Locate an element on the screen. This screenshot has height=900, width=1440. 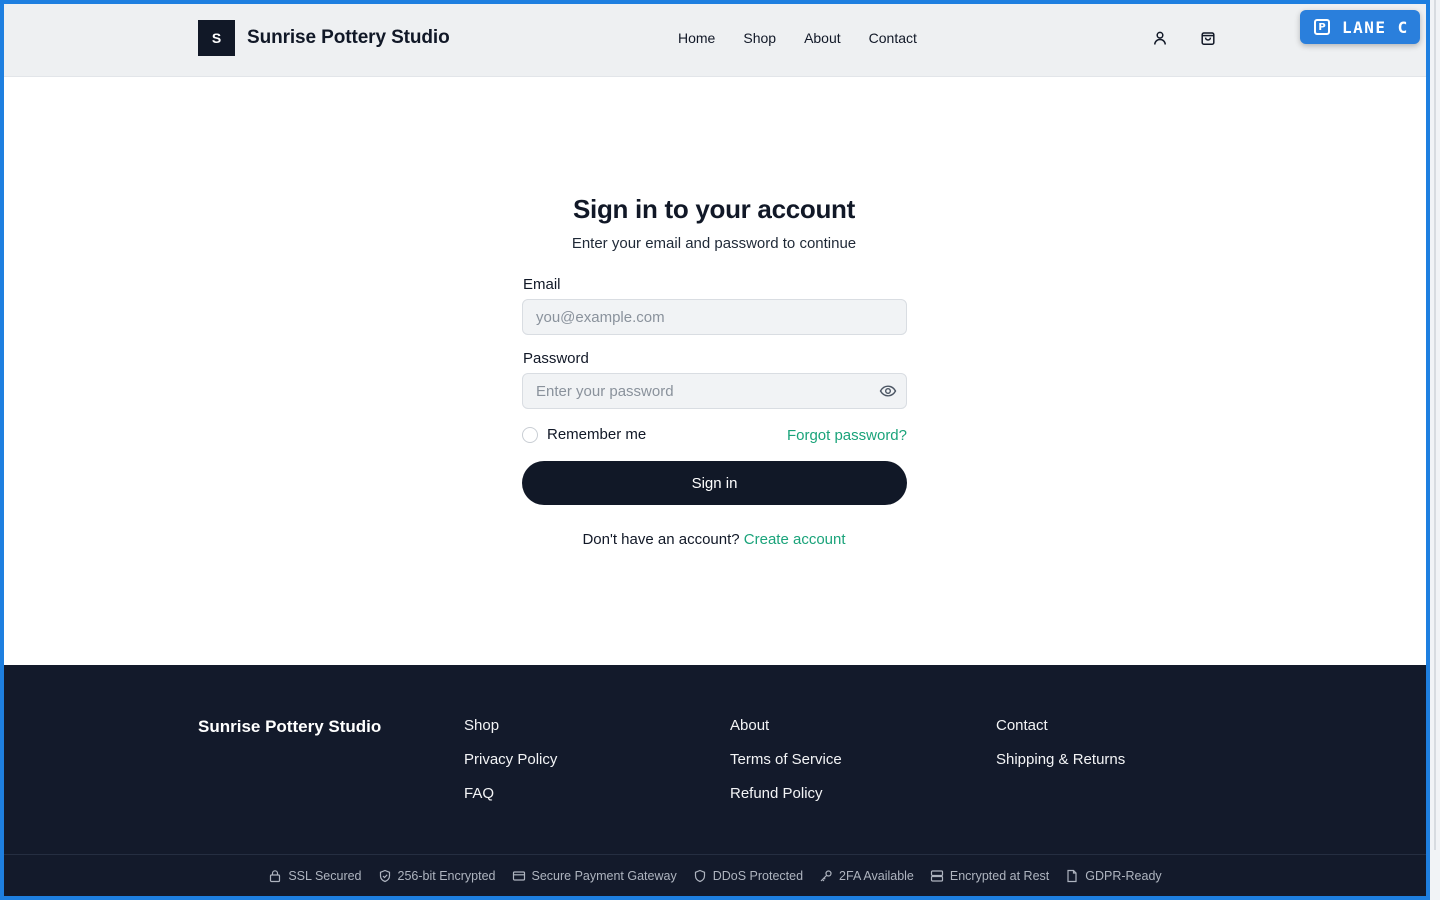
document-icon is located at coordinates (1072, 876).